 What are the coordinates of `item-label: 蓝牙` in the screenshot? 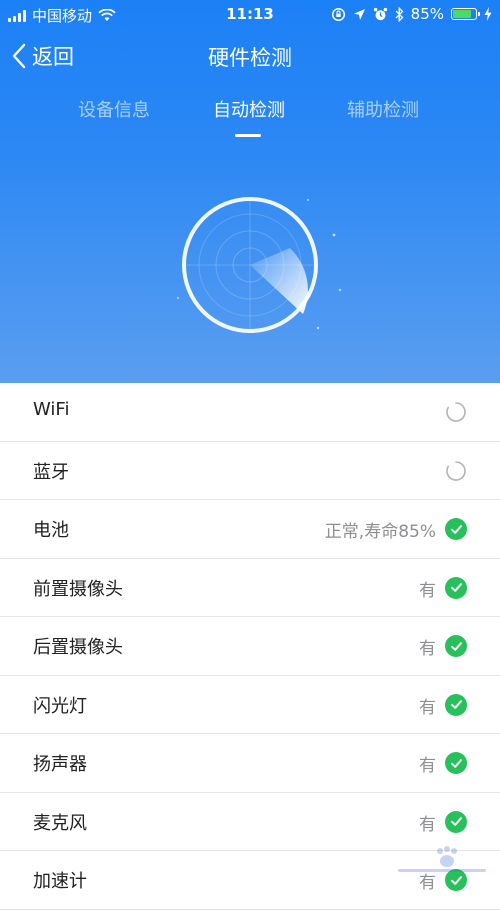 It's located at (51, 472).